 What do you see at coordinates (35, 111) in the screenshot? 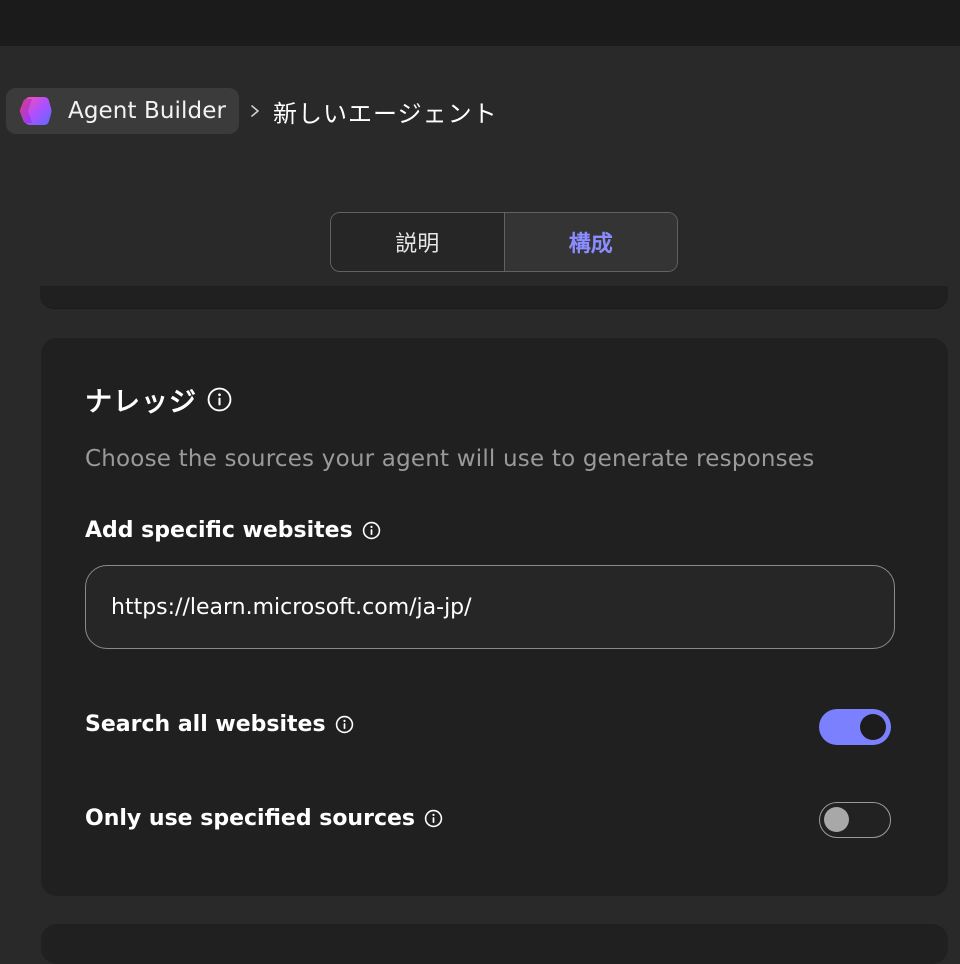
I see `agent-builder-logo-icon` at bounding box center [35, 111].